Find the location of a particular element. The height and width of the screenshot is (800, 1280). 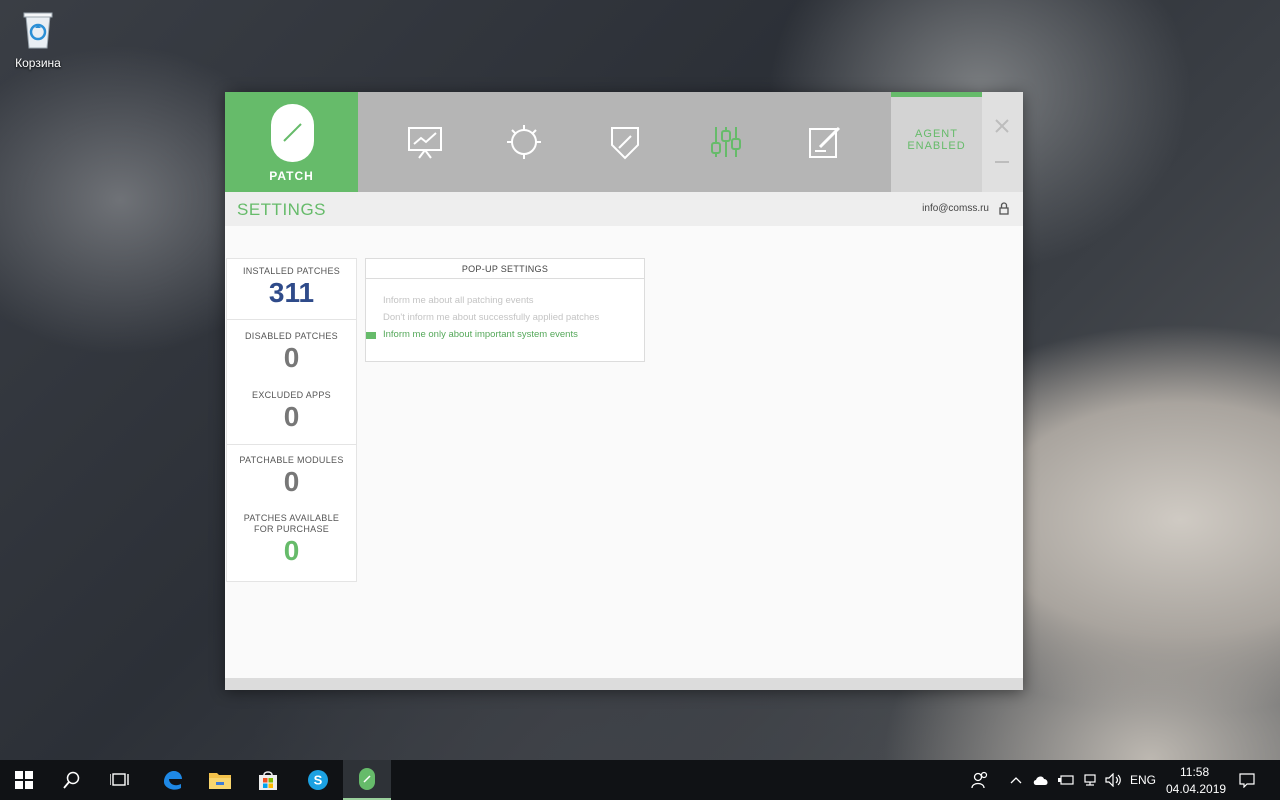

selected-option-marker is located at coordinates (371, 335).